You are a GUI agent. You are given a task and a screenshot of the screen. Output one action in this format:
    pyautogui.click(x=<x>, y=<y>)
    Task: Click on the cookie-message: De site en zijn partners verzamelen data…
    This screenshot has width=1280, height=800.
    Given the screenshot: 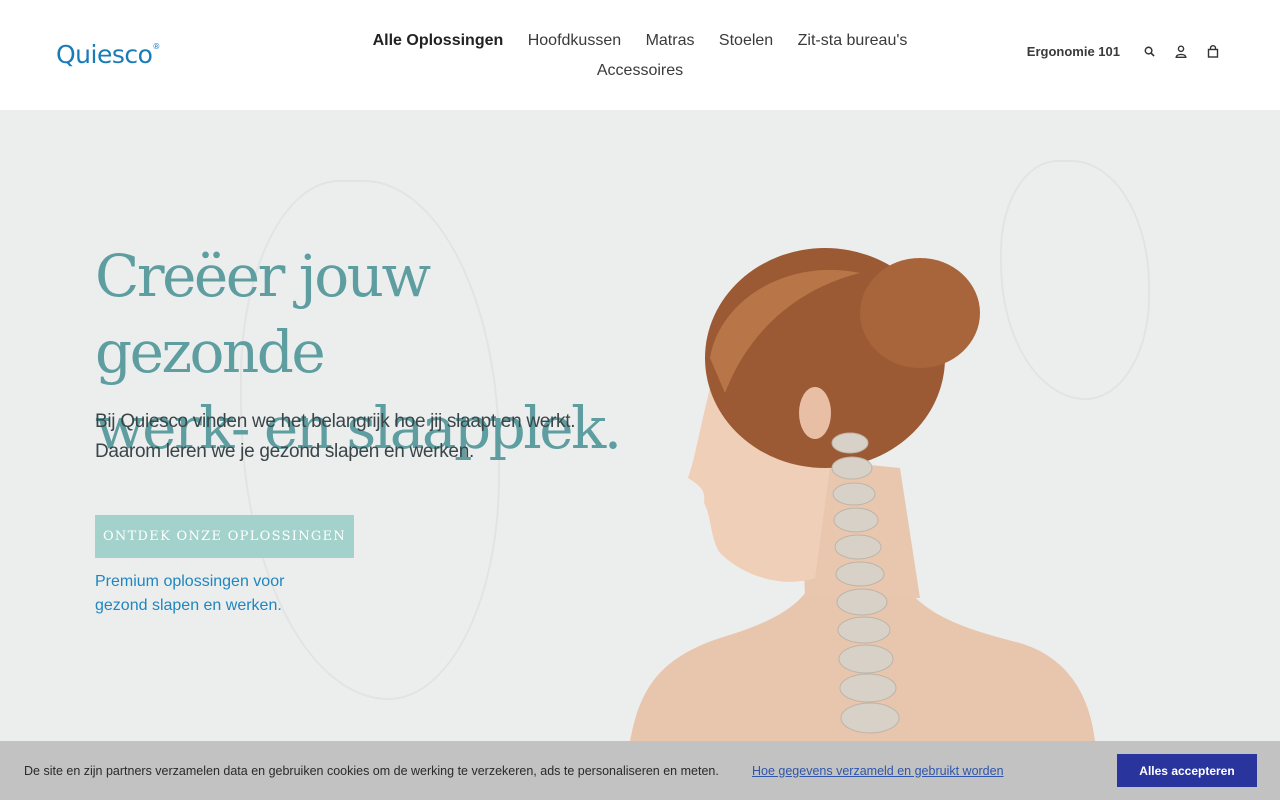 What is the action you would take?
    pyautogui.click(x=371, y=770)
    